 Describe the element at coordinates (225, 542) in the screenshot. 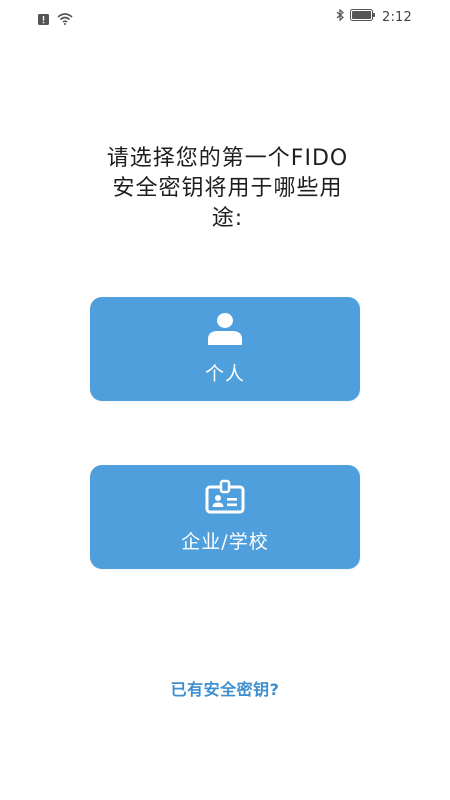

I see `enterprise-choice-label: 企业/学校` at that location.